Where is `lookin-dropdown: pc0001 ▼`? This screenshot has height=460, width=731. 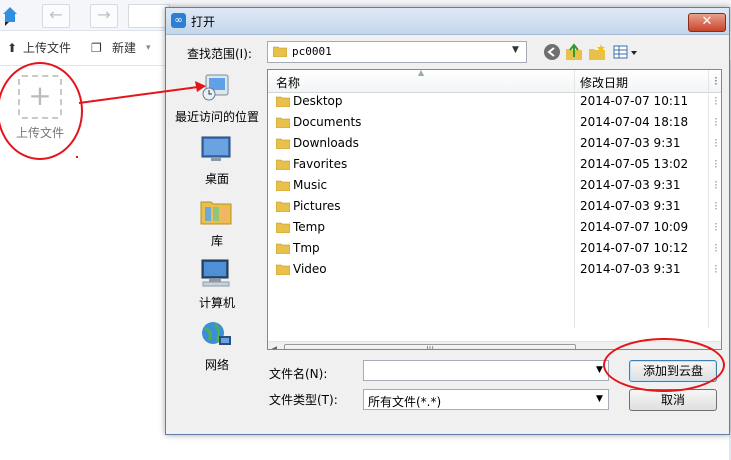 lookin-dropdown: pc0001 ▼ is located at coordinates (397, 52).